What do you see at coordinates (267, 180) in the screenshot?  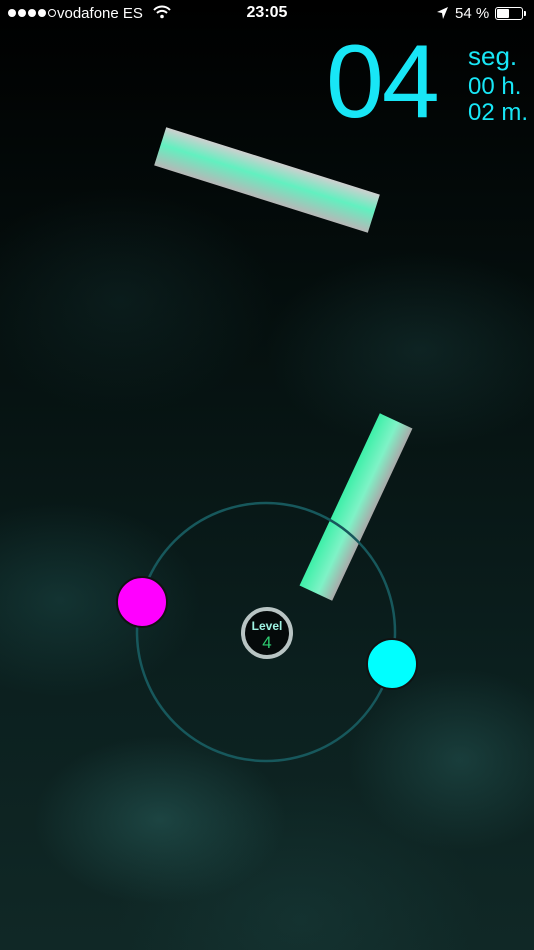 I see `obstacle-bar-top` at bounding box center [267, 180].